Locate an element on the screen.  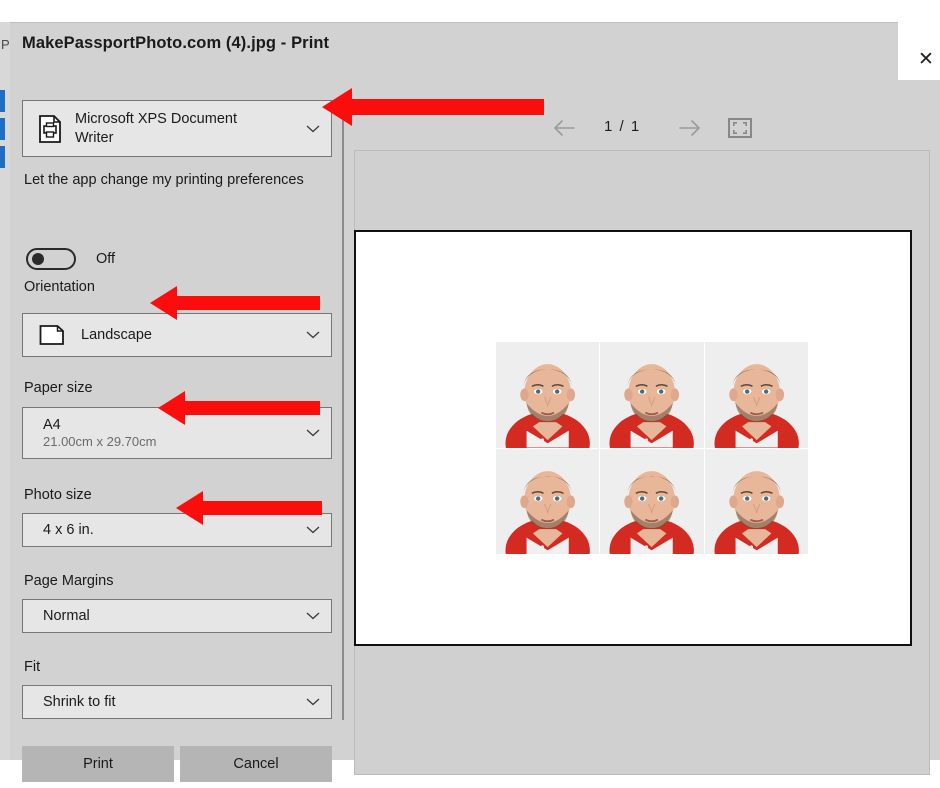
printer-name-line2: Writer is located at coordinates (94, 137).